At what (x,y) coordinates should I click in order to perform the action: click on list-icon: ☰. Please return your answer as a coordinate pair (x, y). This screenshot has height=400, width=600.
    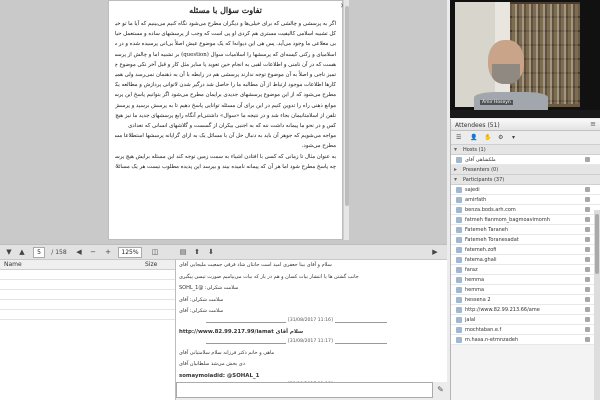
    Looking at the image, I should click on (458, 137).